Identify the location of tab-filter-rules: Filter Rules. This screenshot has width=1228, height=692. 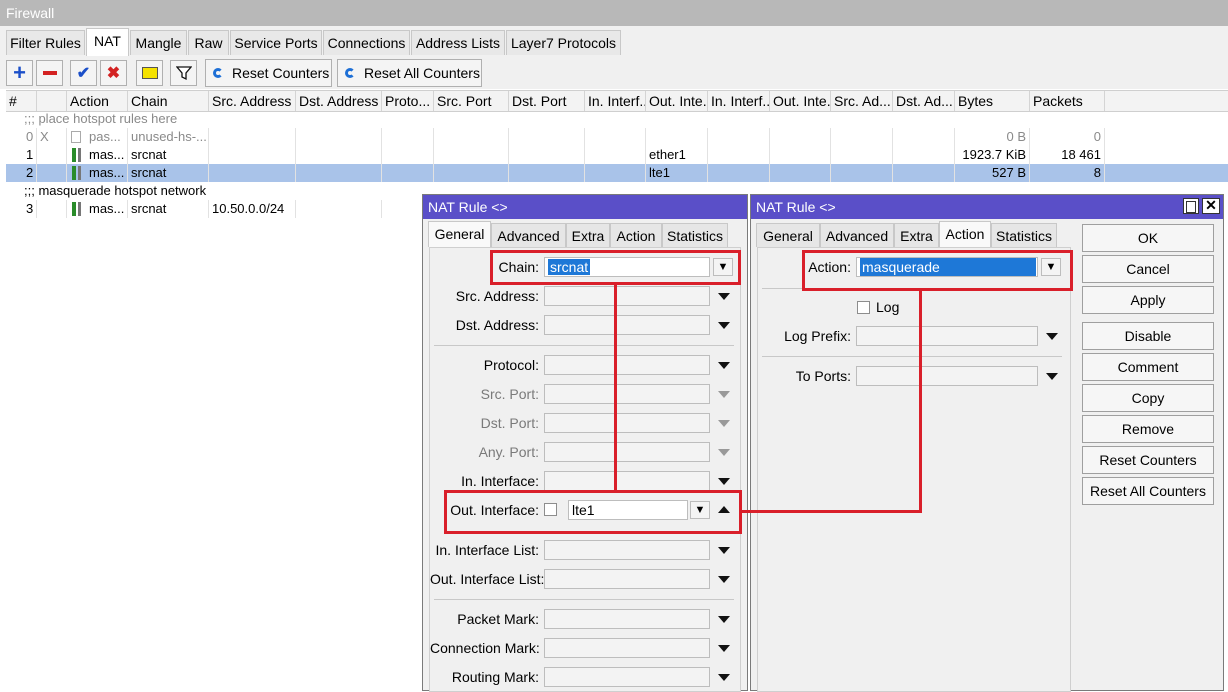
(45, 42).